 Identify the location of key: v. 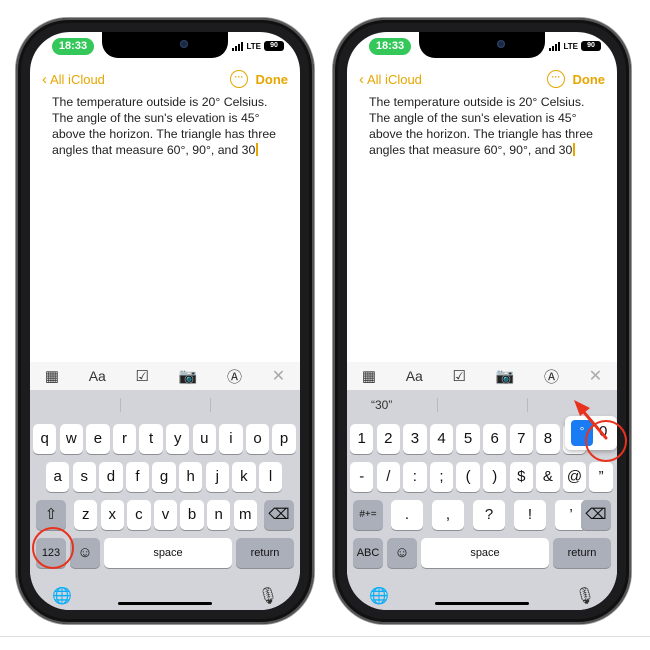
(165, 515).